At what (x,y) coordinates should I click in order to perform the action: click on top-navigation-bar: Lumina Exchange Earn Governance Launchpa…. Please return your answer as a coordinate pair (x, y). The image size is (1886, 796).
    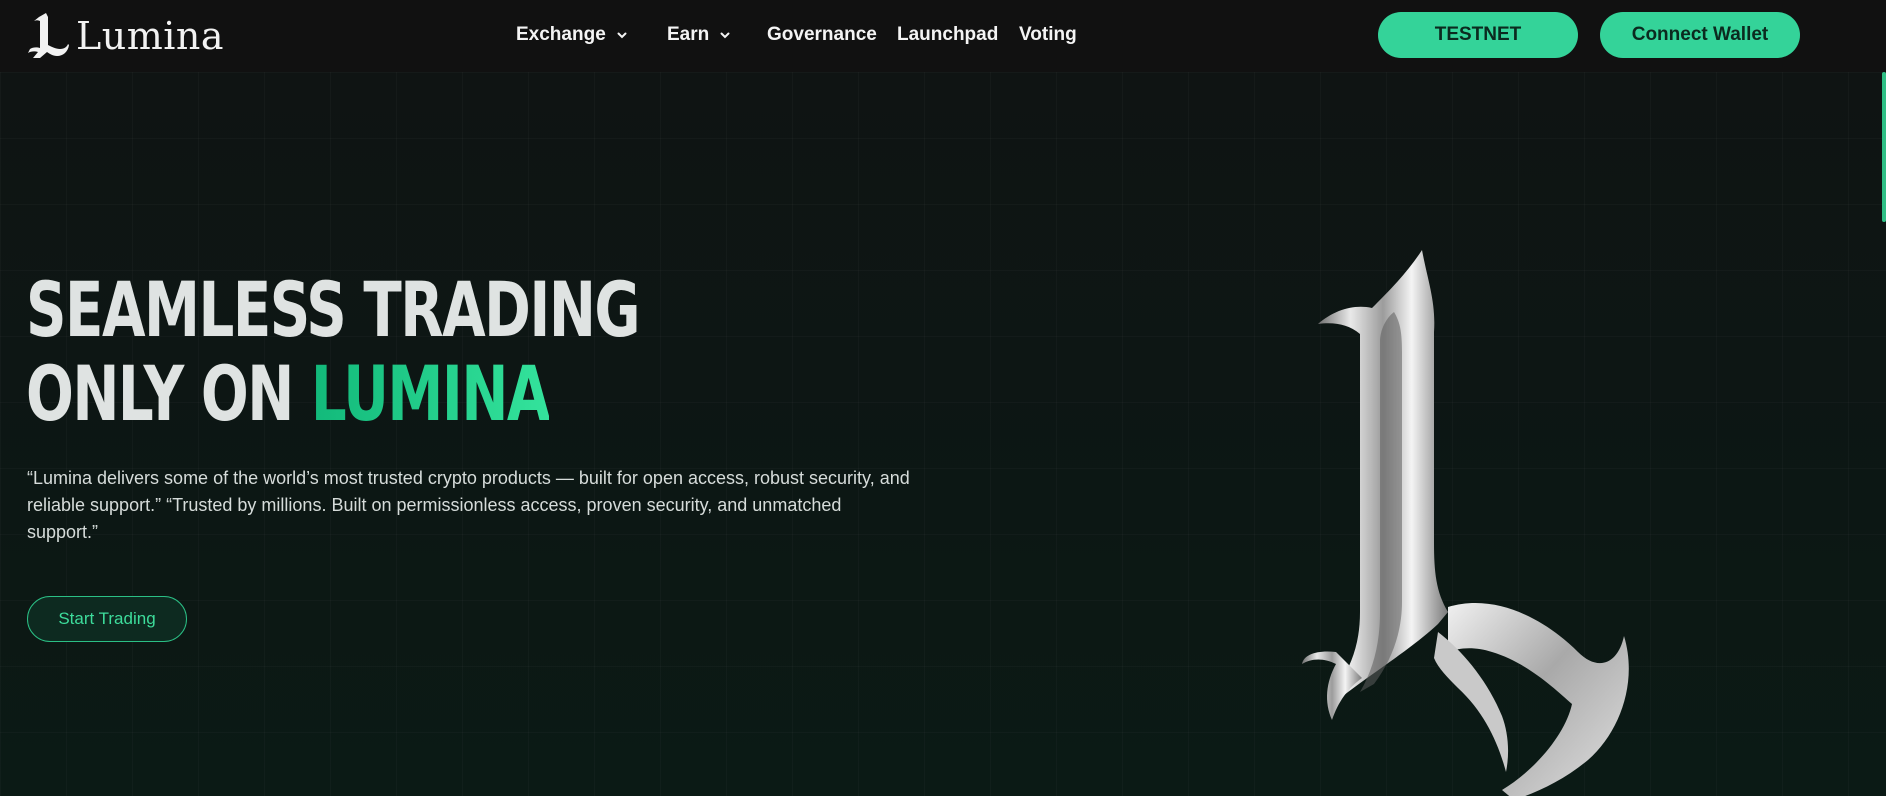
    Looking at the image, I should click on (943, 36).